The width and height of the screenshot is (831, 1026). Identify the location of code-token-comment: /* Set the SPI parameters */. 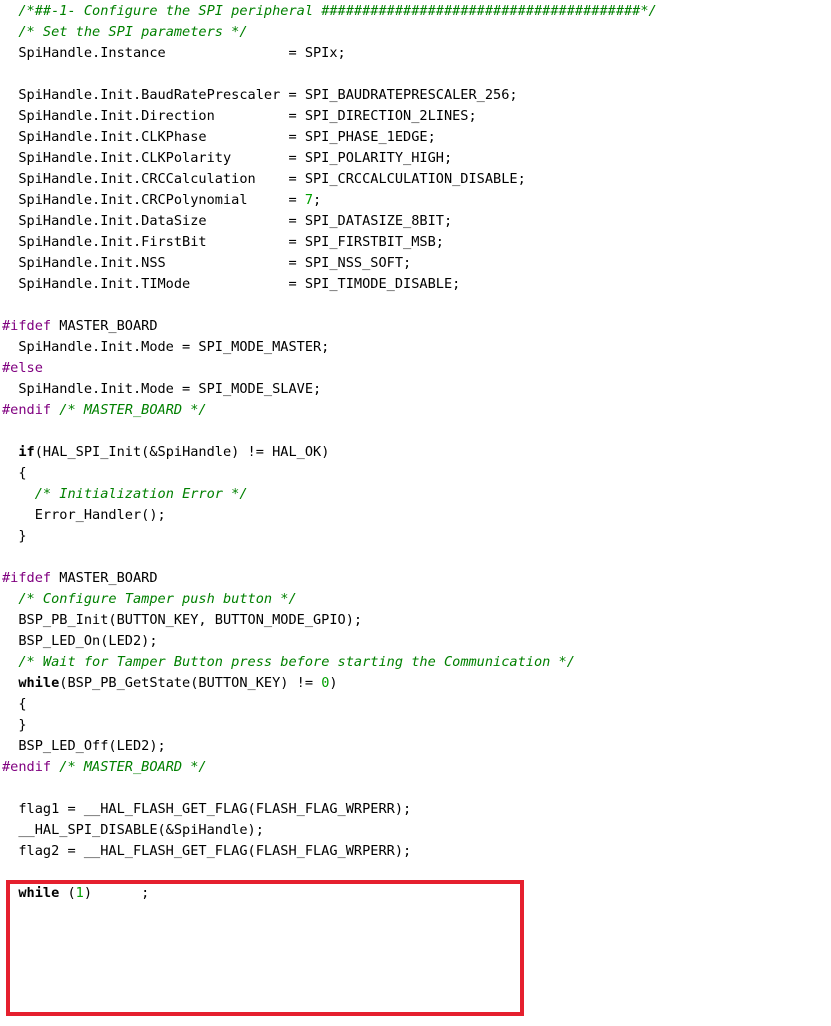
(133, 32).